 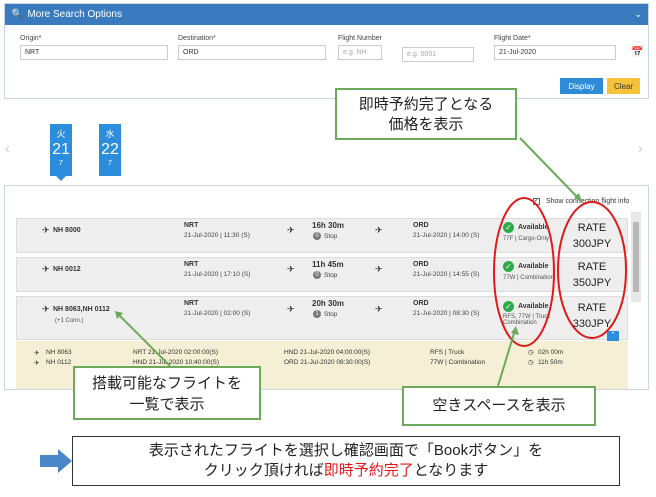 What do you see at coordinates (167, 393) in the screenshot?
I see `callout-flights: 搭載可能なフライトを 一覧で表示` at bounding box center [167, 393].